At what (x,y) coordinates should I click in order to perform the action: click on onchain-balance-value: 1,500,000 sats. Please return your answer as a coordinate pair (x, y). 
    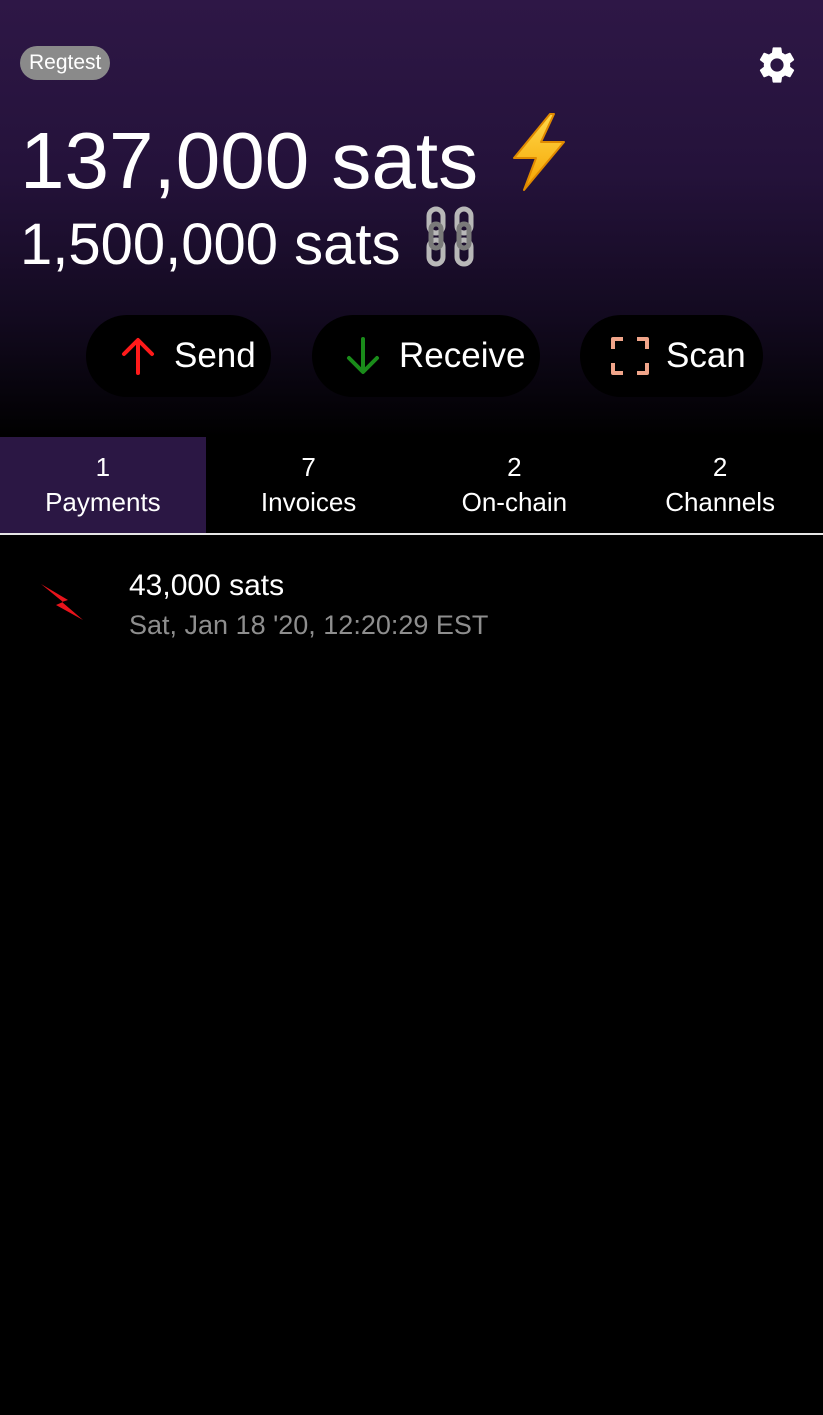
    Looking at the image, I should click on (210, 244).